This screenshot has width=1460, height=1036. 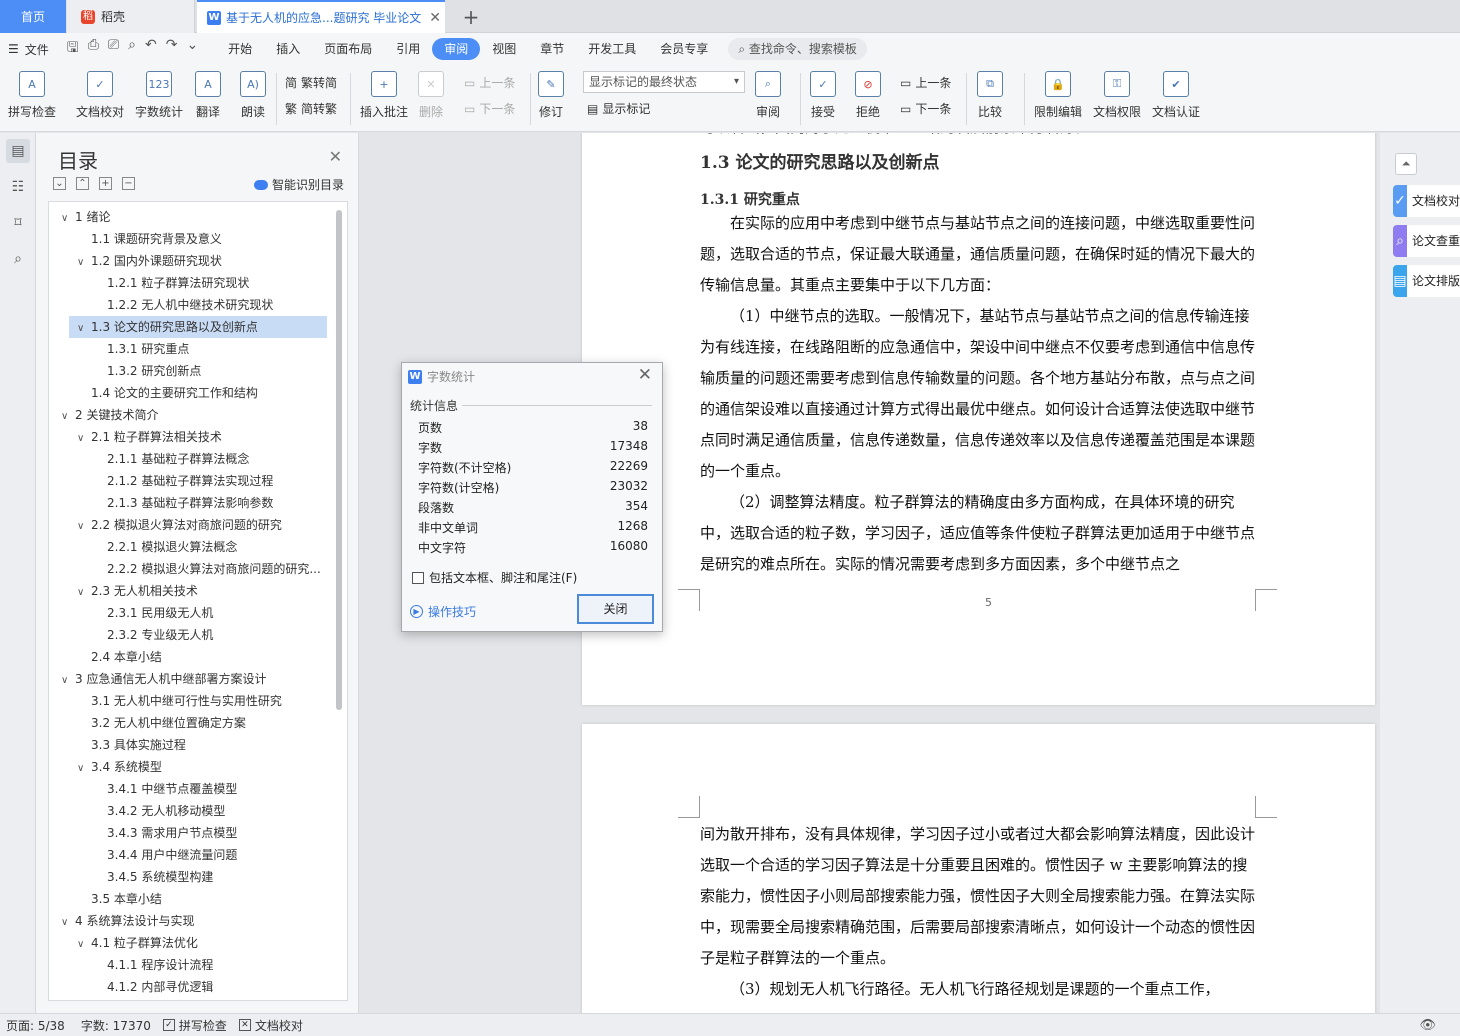 I want to click on export-icon: ⎙, so click(x=93, y=49).